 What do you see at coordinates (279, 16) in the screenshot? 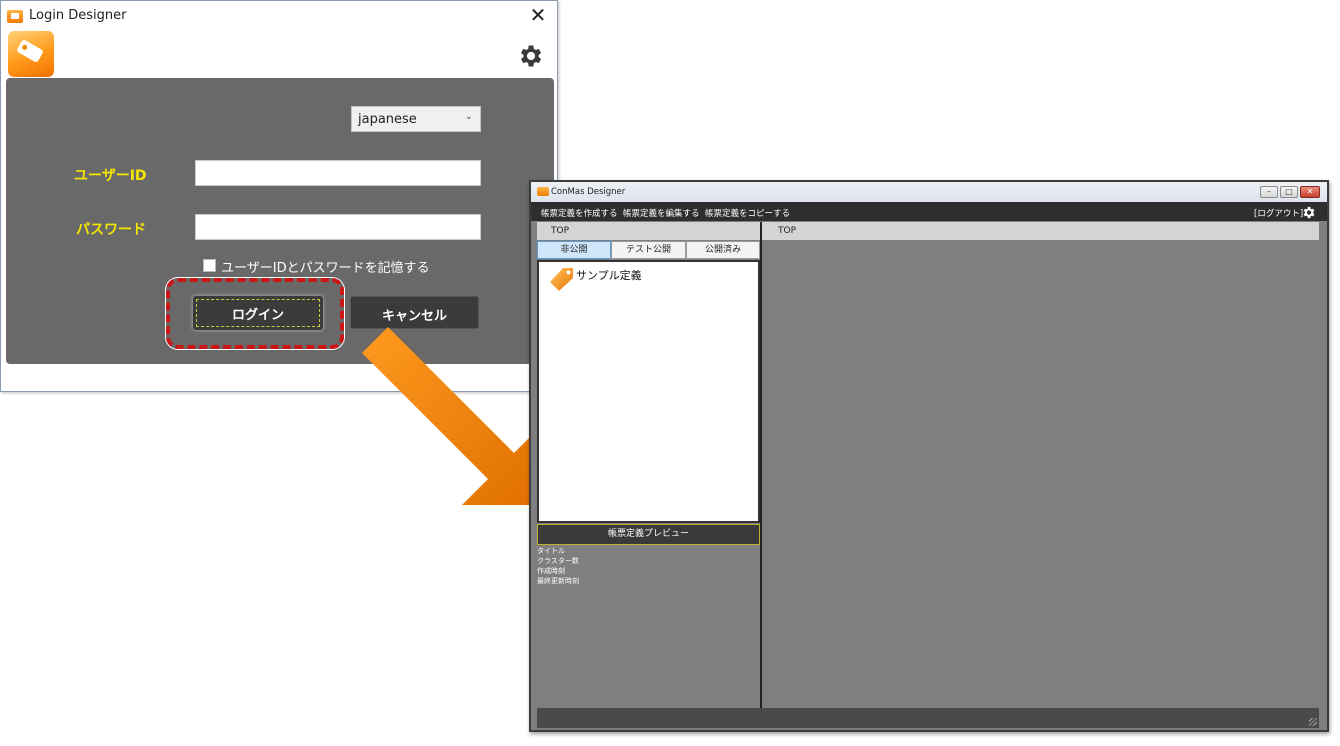
I see `login-titlebar: Login Designer ✕` at bounding box center [279, 16].